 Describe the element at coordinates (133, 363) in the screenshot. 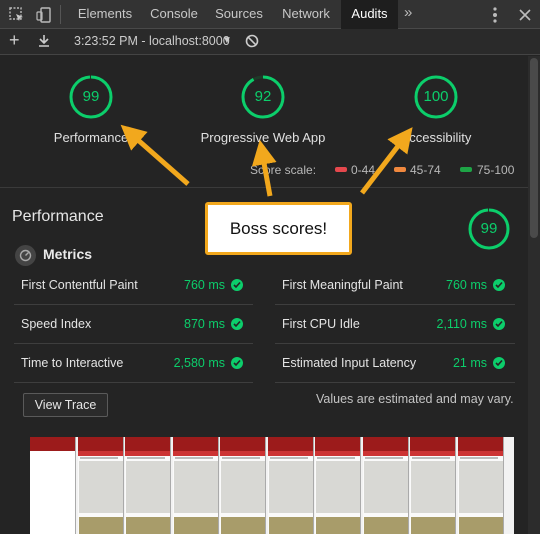

I see `metric-row: Time to Interactive 2,580 ms` at that location.